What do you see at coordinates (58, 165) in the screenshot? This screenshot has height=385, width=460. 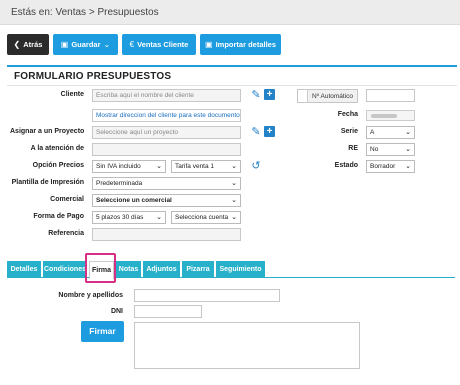 I see `price-option-label: Opción Precios` at bounding box center [58, 165].